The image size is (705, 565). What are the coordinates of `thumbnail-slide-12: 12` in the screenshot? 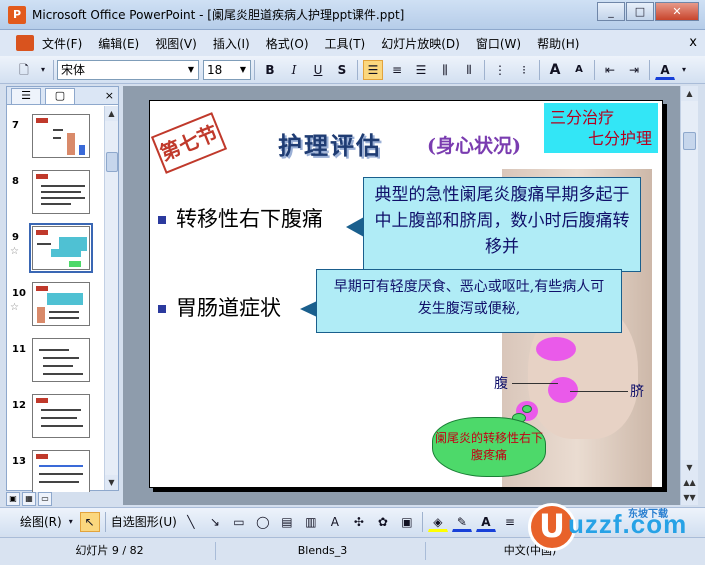 It's located at (55, 420).